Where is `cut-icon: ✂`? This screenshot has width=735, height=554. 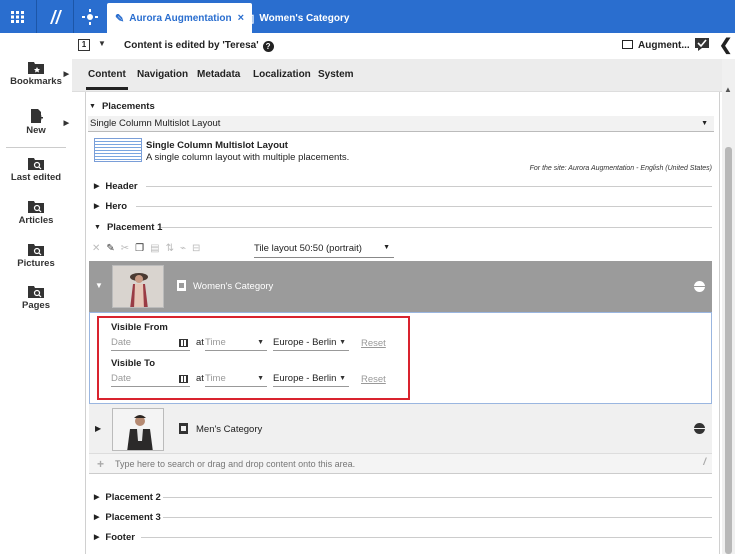
cut-icon: ✂ is located at coordinates (125, 248).